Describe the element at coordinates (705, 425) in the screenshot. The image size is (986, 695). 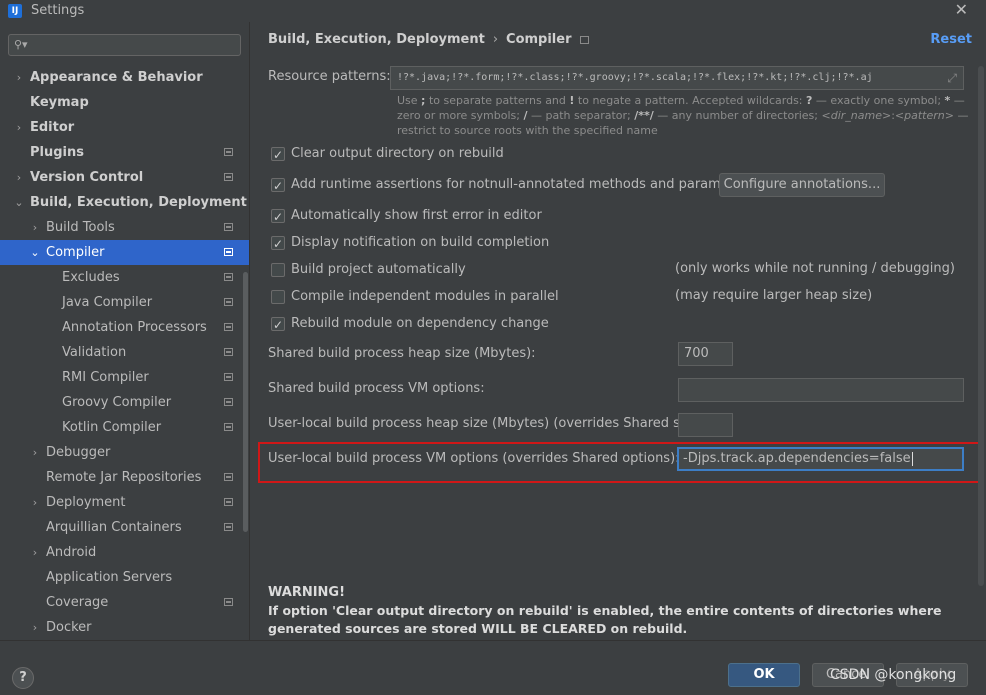
I see `local-heap-input` at that location.